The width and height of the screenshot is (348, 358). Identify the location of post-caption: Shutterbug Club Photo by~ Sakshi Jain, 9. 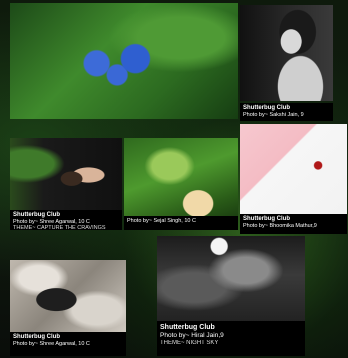
(286, 112).